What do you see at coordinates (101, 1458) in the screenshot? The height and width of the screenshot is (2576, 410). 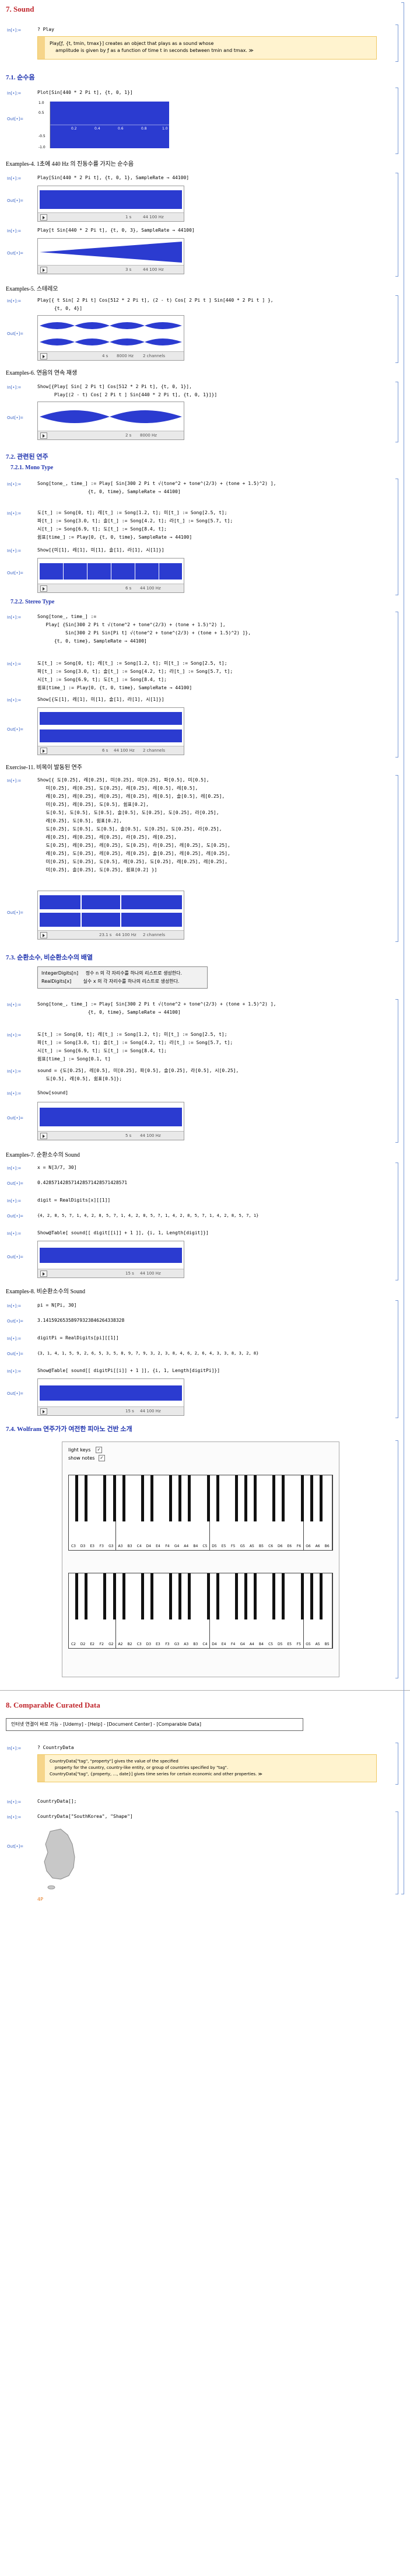 I see `show-notes-checkbox: ✓` at bounding box center [101, 1458].